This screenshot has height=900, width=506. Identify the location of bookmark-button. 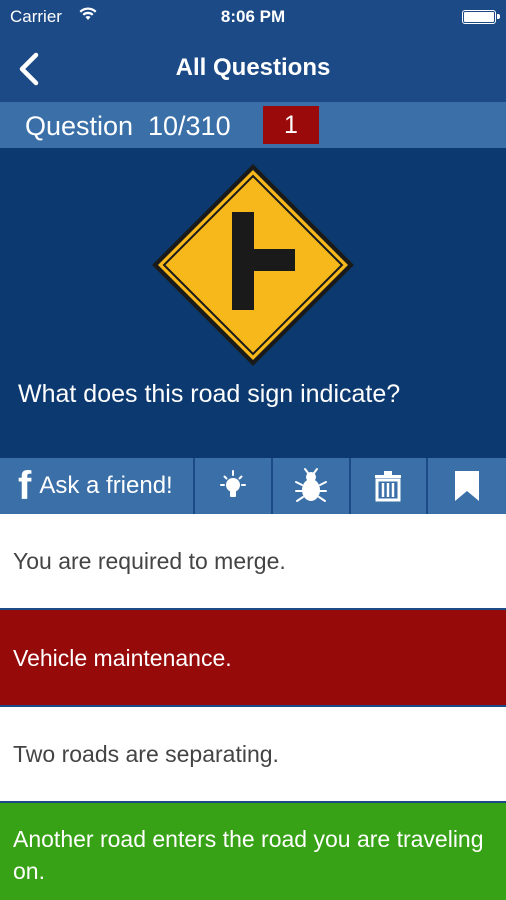
(467, 486).